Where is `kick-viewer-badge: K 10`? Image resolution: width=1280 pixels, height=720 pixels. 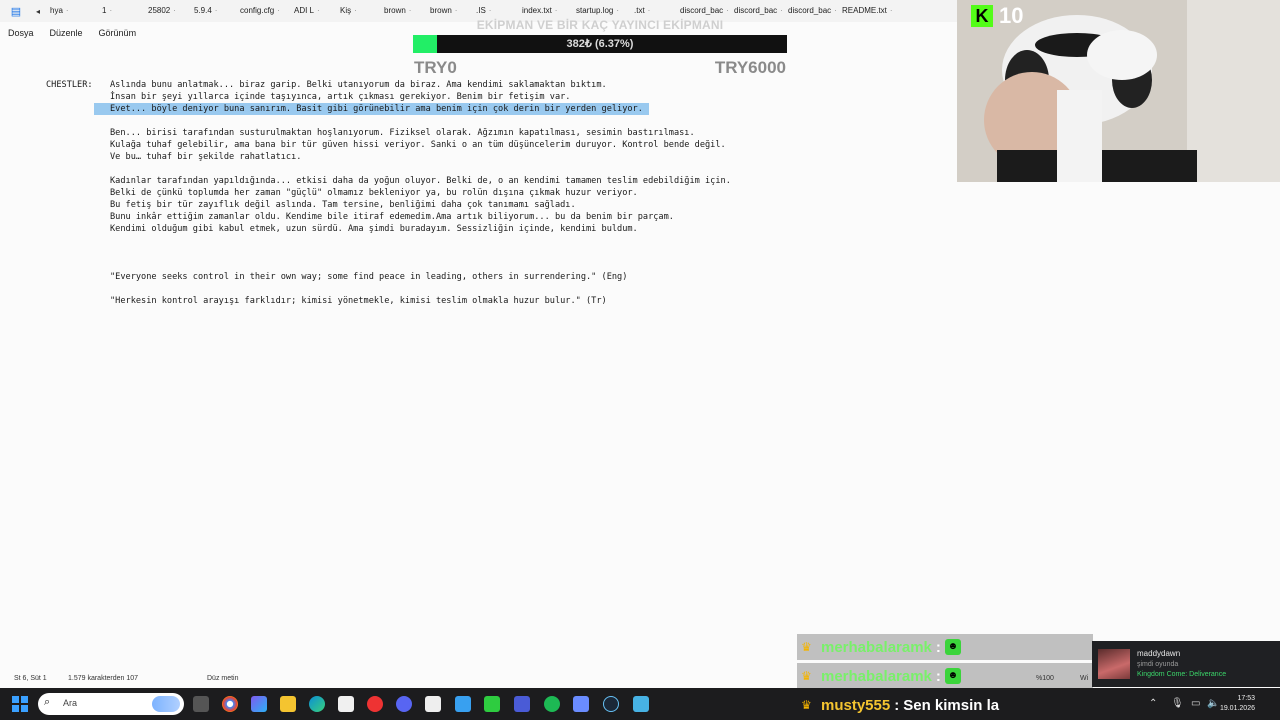
kick-viewer-badge: K 10 is located at coordinates (997, 16).